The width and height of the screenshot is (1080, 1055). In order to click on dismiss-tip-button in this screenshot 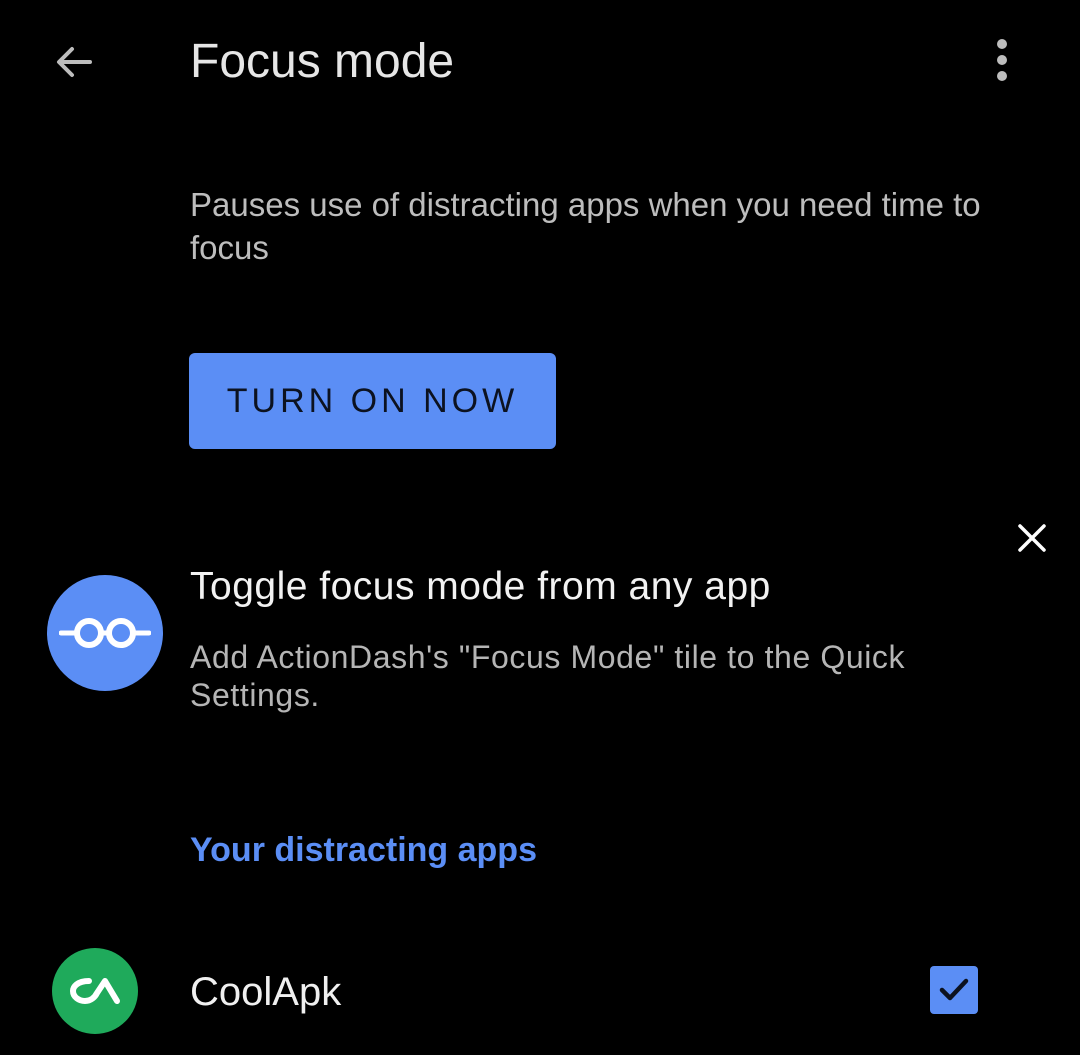, I will do `click(1032, 538)`.